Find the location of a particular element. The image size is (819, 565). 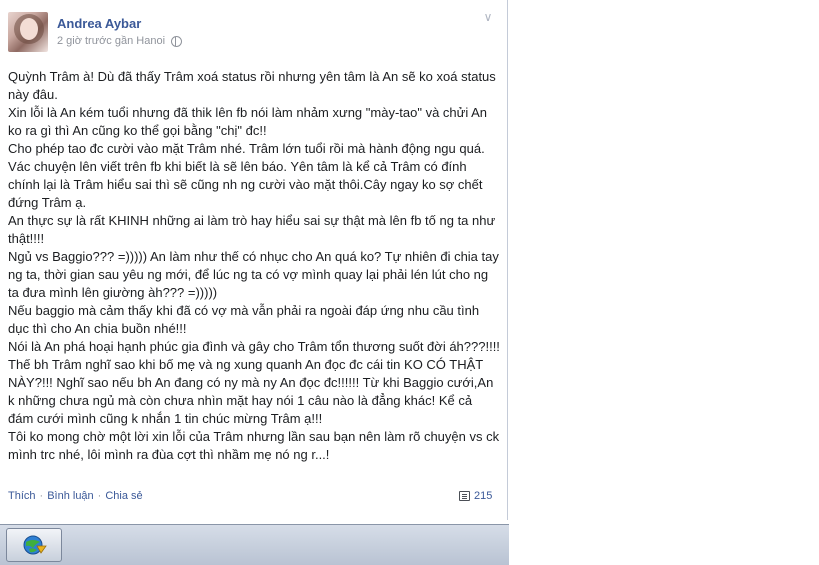

taskbar-app-button is located at coordinates (34, 545).